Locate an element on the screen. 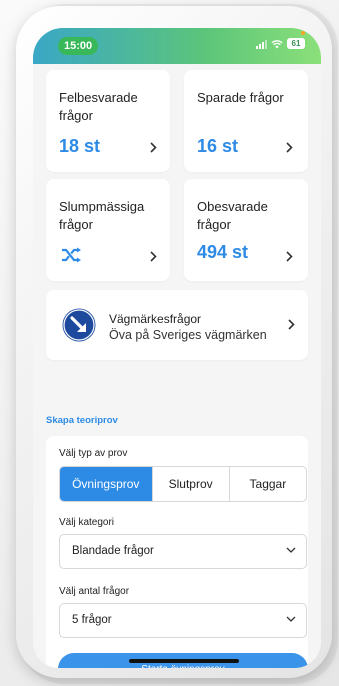  home-indicator is located at coordinates (184, 661).